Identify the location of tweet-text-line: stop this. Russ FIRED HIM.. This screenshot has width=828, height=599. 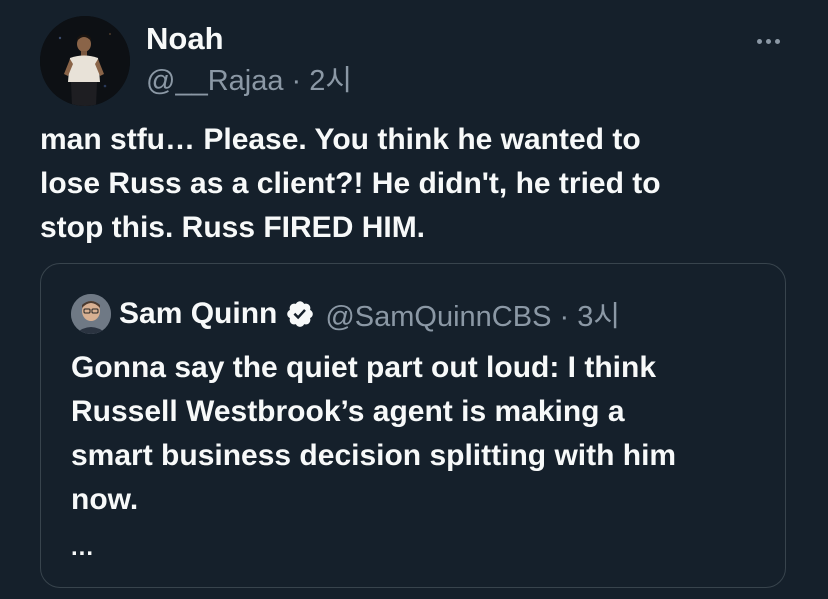
(233, 227).